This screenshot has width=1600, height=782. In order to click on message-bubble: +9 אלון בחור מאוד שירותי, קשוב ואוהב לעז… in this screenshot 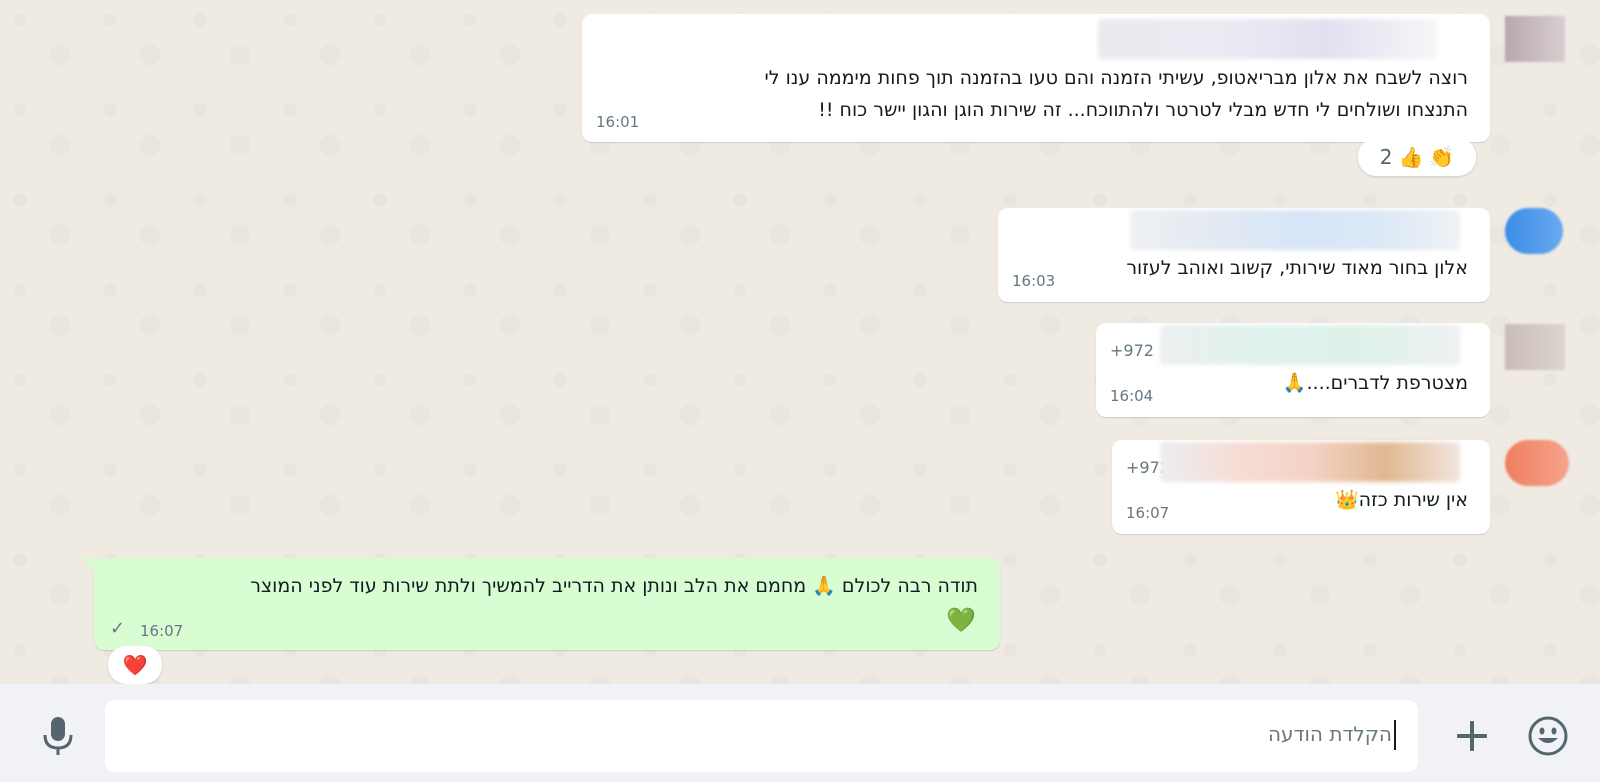, I will do `click(1244, 255)`.